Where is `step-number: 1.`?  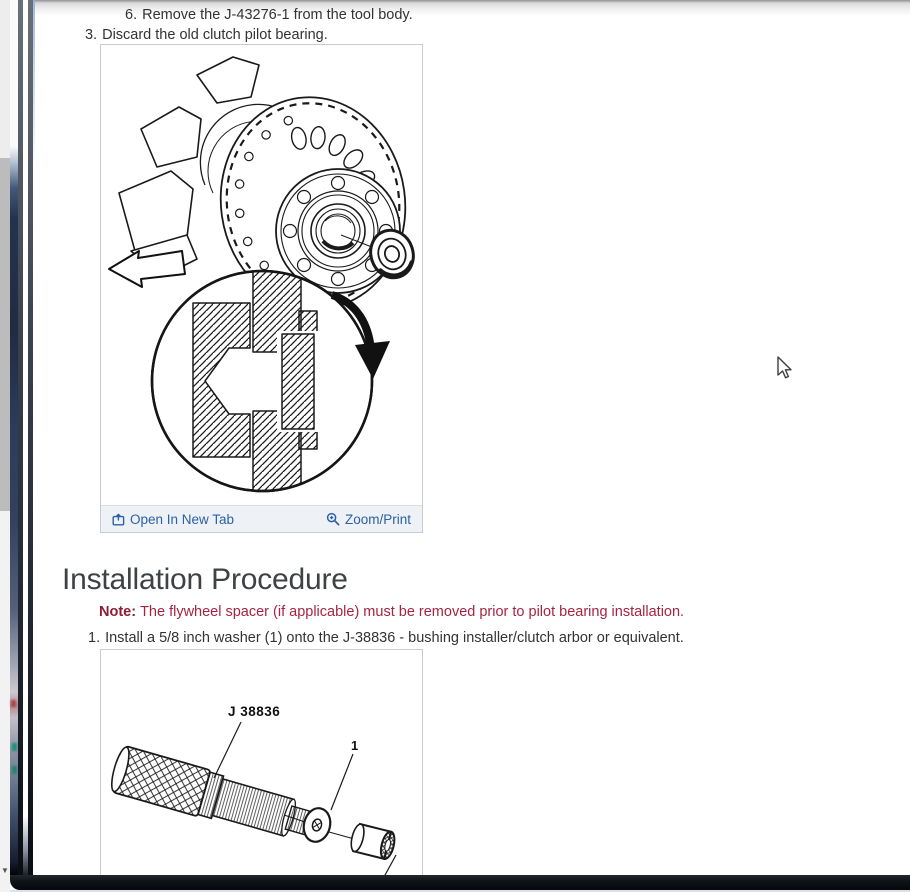 step-number: 1. is located at coordinates (94, 638).